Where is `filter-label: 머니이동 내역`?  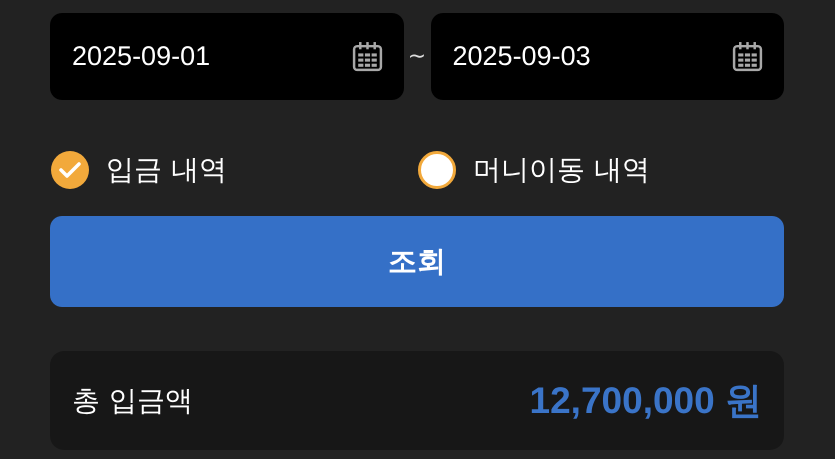
filter-label: 머니이동 내역 is located at coordinates (561, 170).